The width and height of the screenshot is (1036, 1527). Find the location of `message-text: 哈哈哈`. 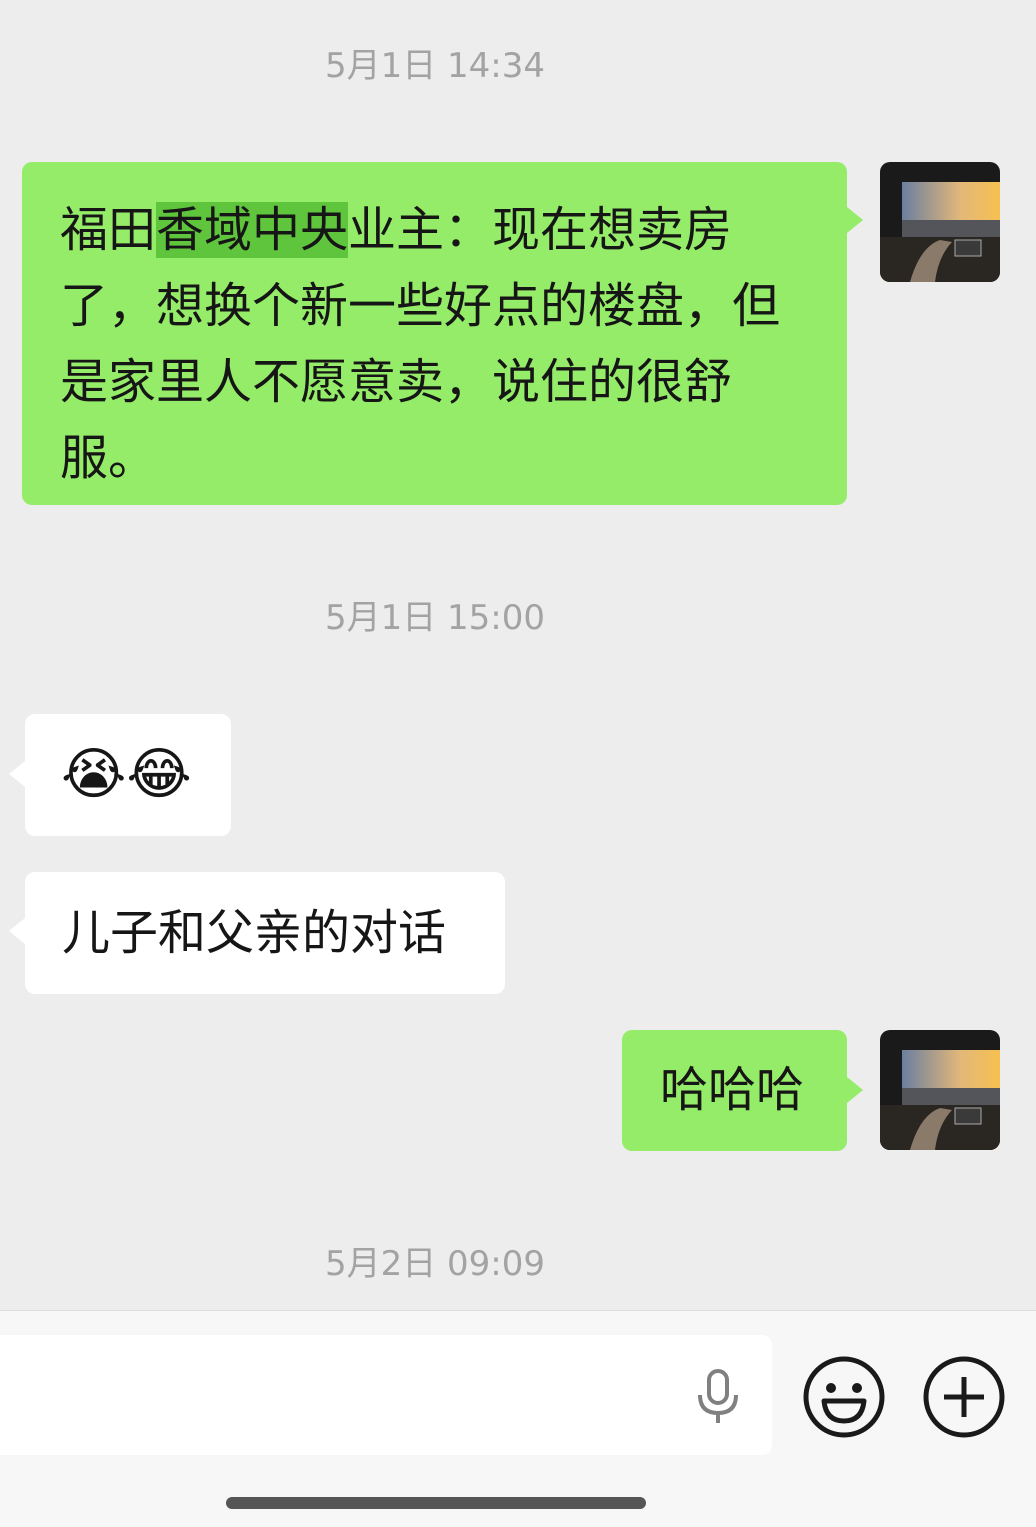

message-text: 哈哈哈 is located at coordinates (732, 1090).